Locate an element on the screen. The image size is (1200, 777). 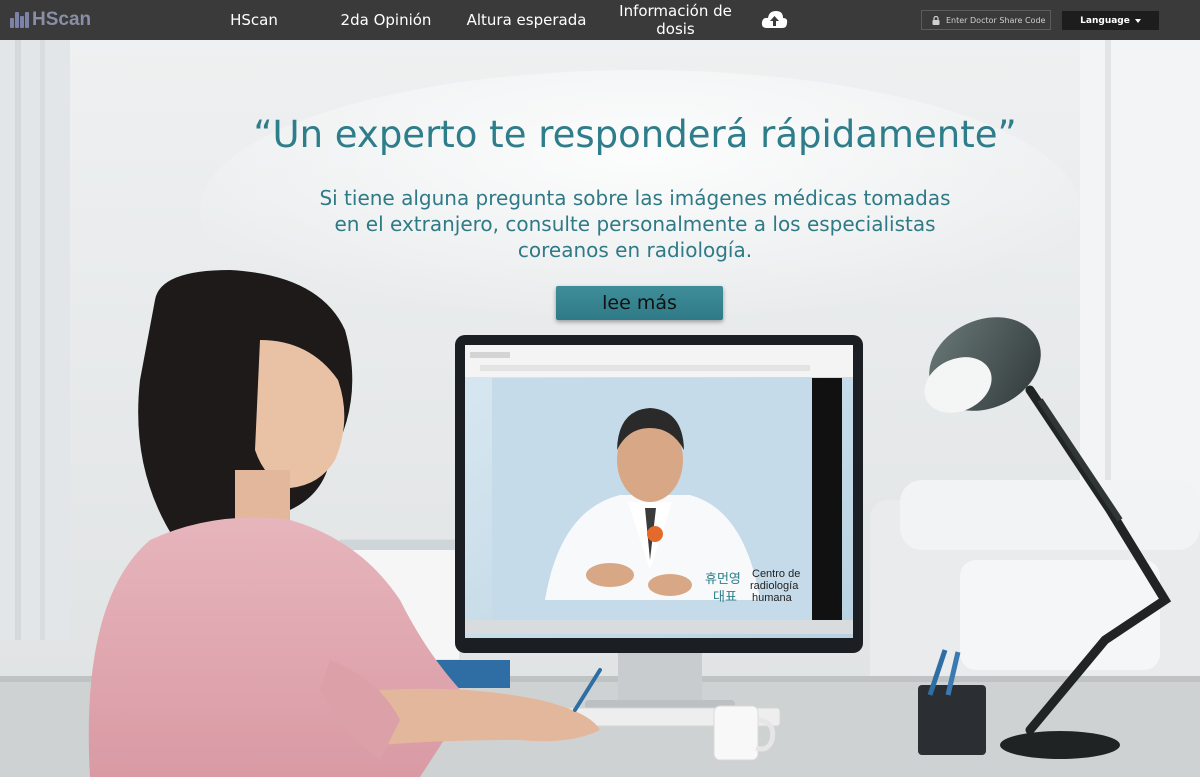
nav-item-hscan: HScan is located at coordinates (254, 20).